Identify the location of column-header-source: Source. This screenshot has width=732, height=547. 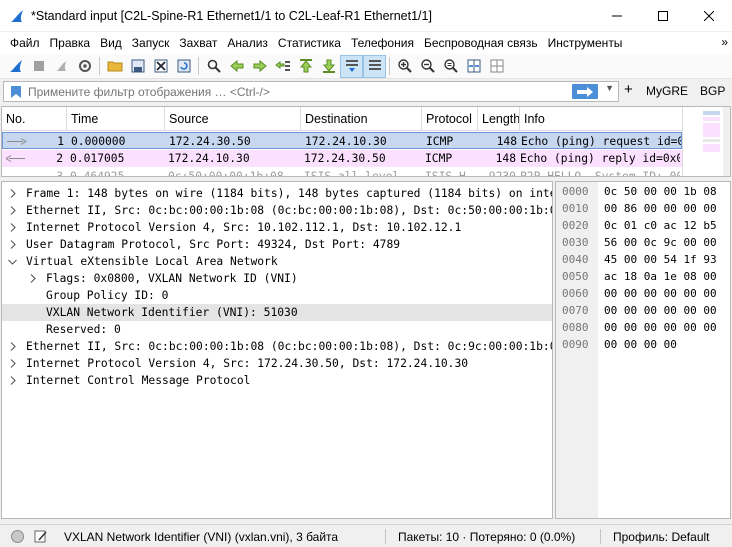
(233, 119).